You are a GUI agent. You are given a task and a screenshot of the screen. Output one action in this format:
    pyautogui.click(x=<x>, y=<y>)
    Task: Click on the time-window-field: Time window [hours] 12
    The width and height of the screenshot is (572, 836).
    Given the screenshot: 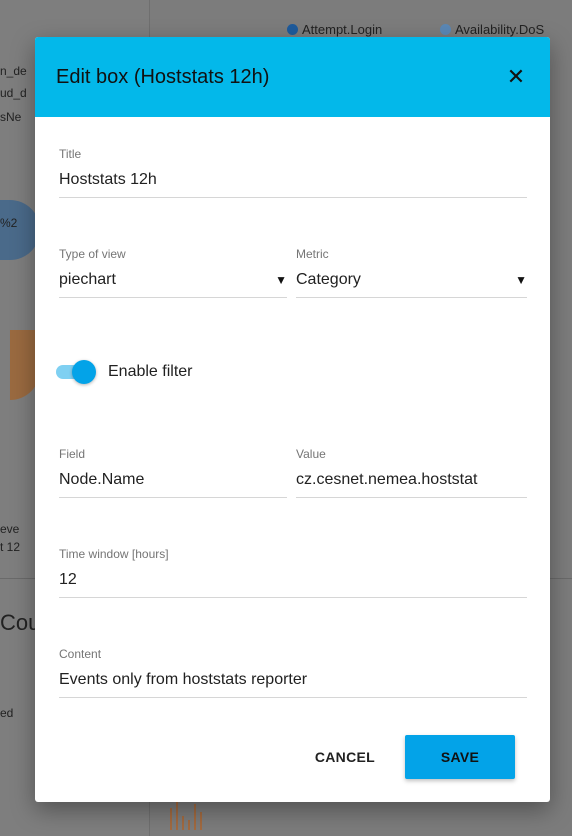 What is the action you would take?
    pyautogui.click(x=293, y=572)
    